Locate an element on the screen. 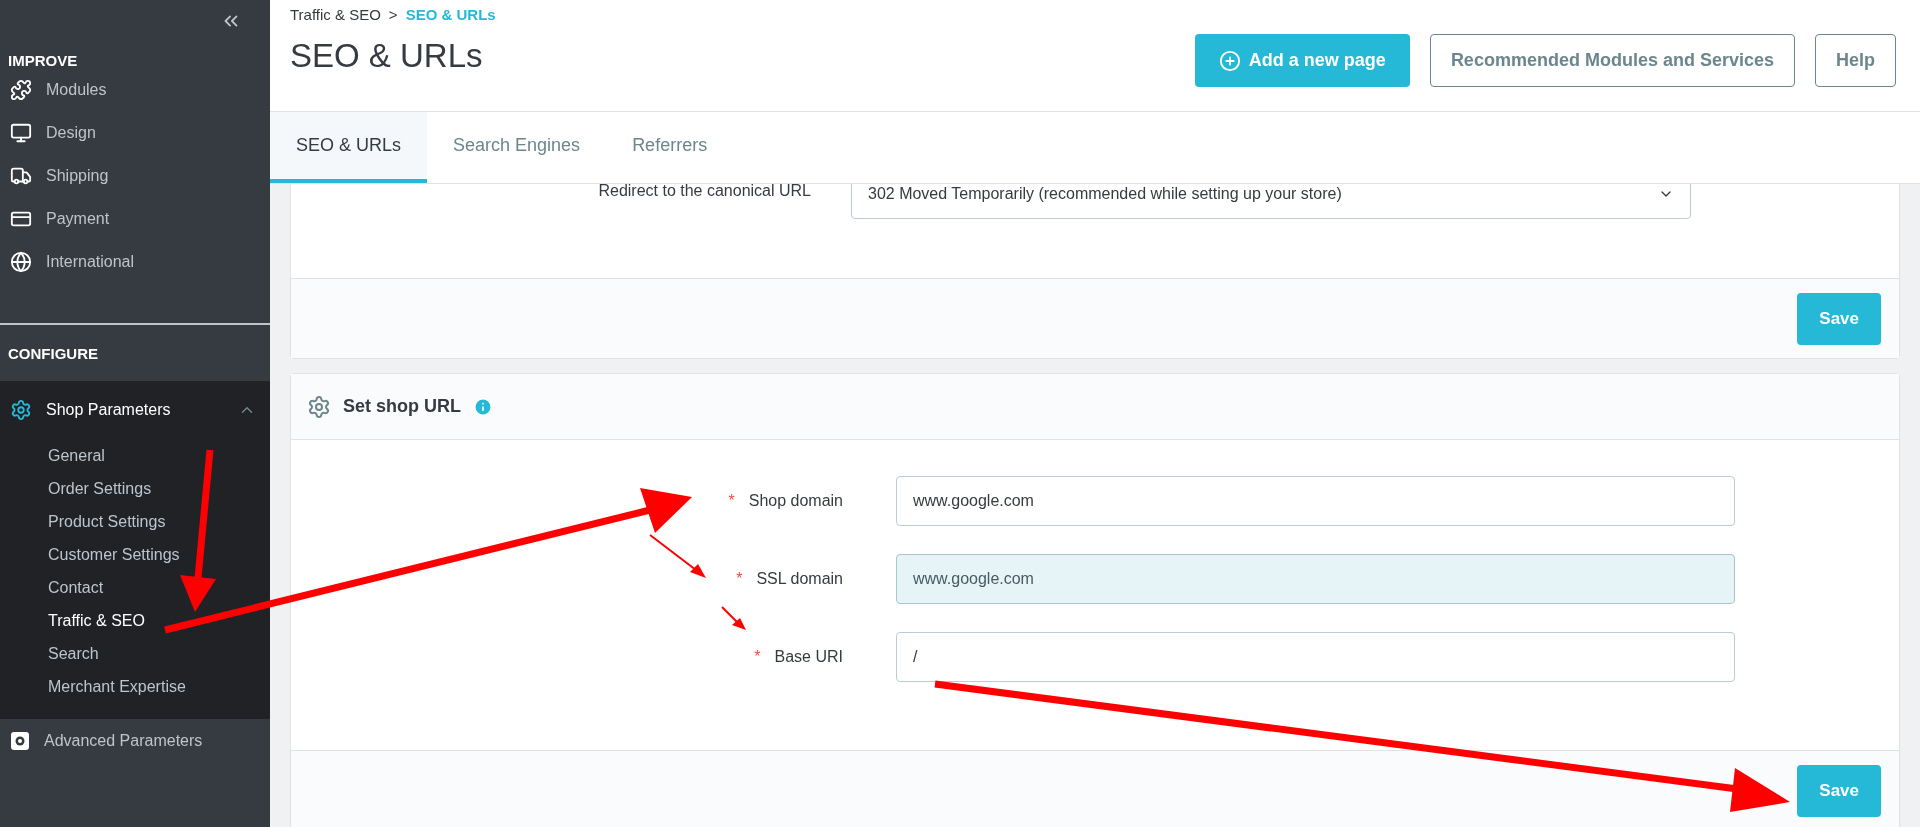 This screenshot has height=827, width=1920. nav-item: Shipping is located at coordinates (135, 175).